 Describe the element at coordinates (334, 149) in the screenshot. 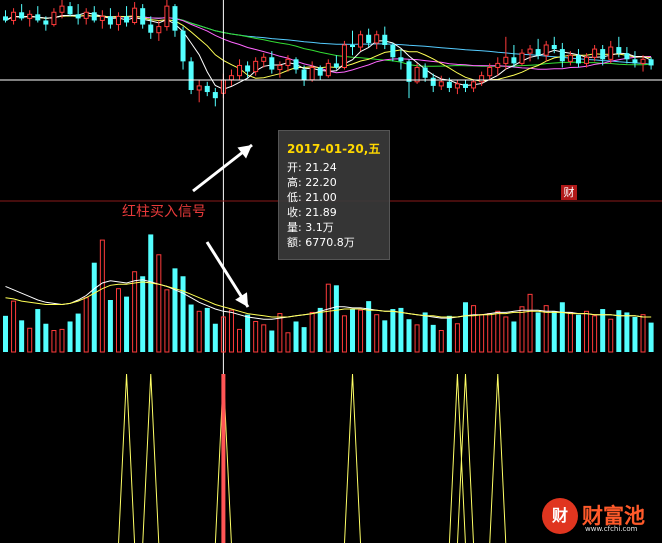

I see `tooltip-date: 2017-01-20,五` at that location.